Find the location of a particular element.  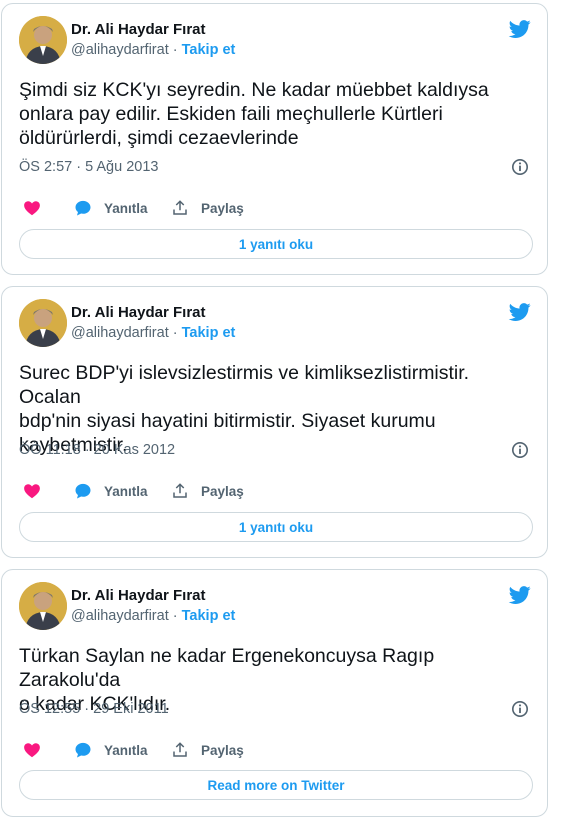

read-more-button: Read more on Twitter is located at coordinates (276, 785).